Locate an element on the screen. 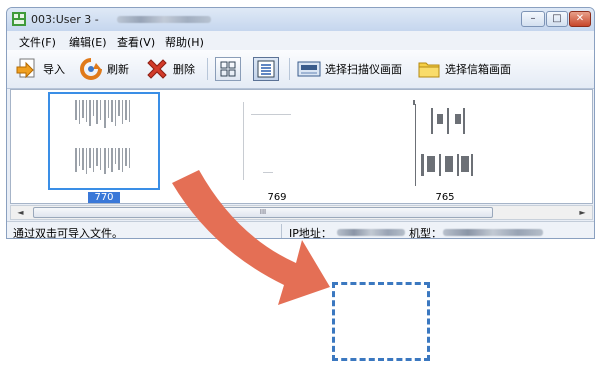  drag-arrow is located at coordinates (251, 237).